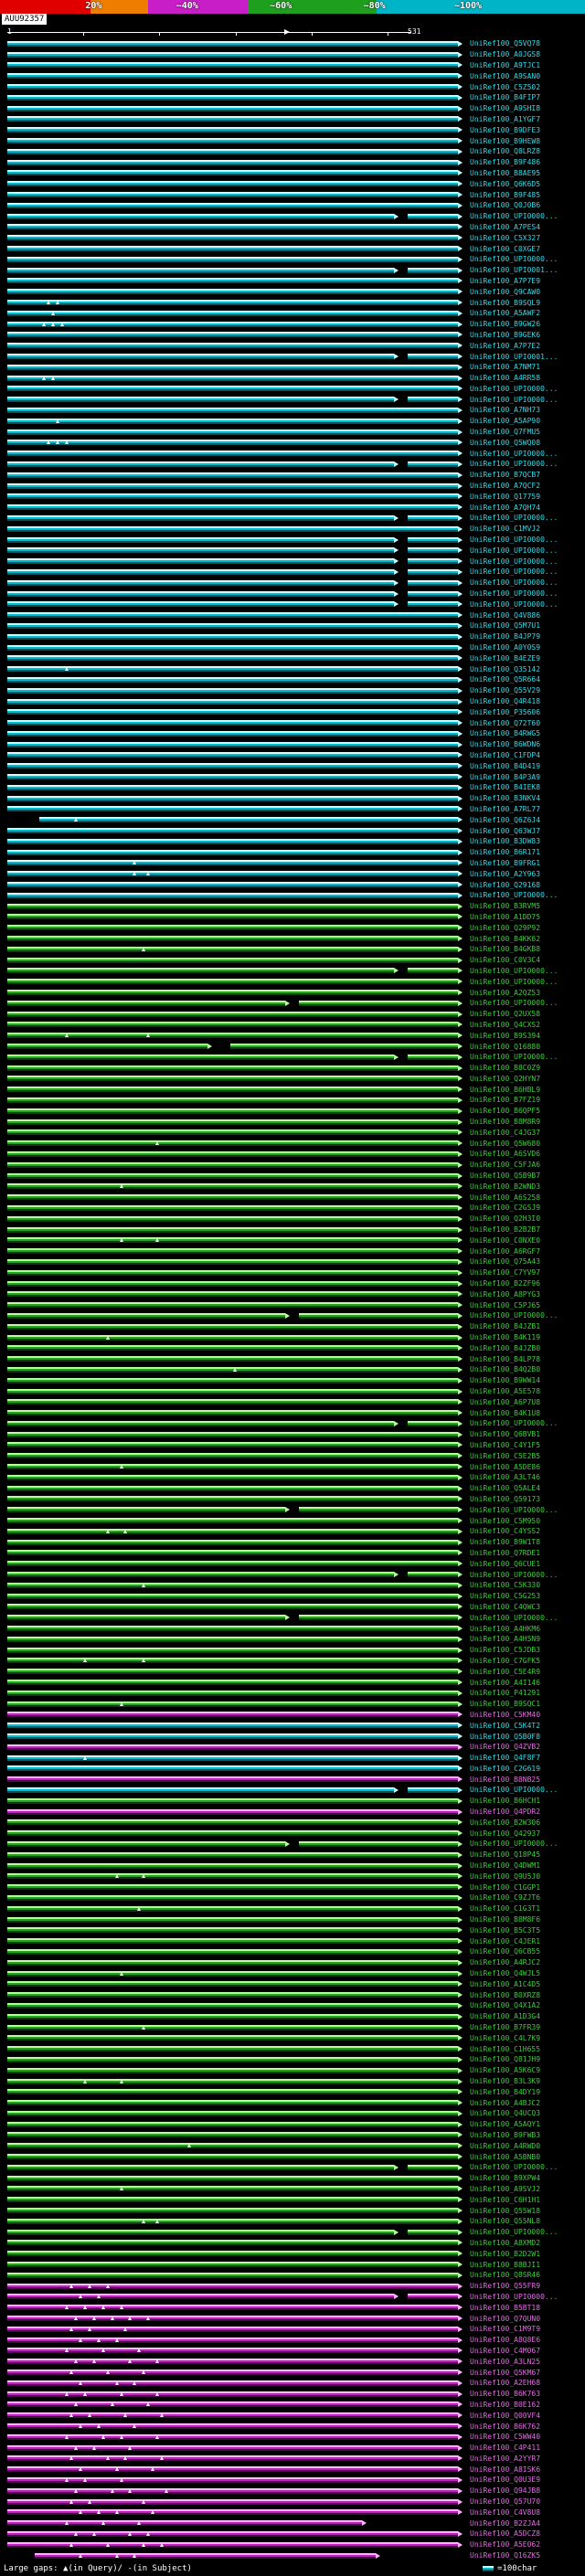 This screenshot has width=585, height=2576. Describe the element at coordinates (505, 43) in the screenshot. I see `hit-label: UniRef100_Q5VQ78` at that location.